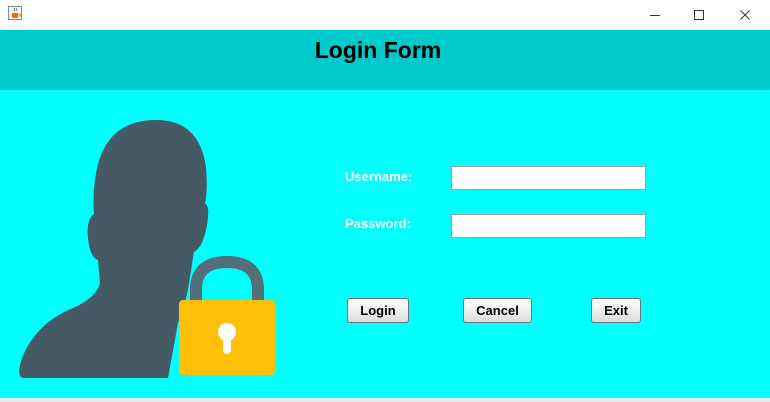 Image resolution: width=770 pixels, height=402 pixels. I want to click on password-input, so click(548, 226).